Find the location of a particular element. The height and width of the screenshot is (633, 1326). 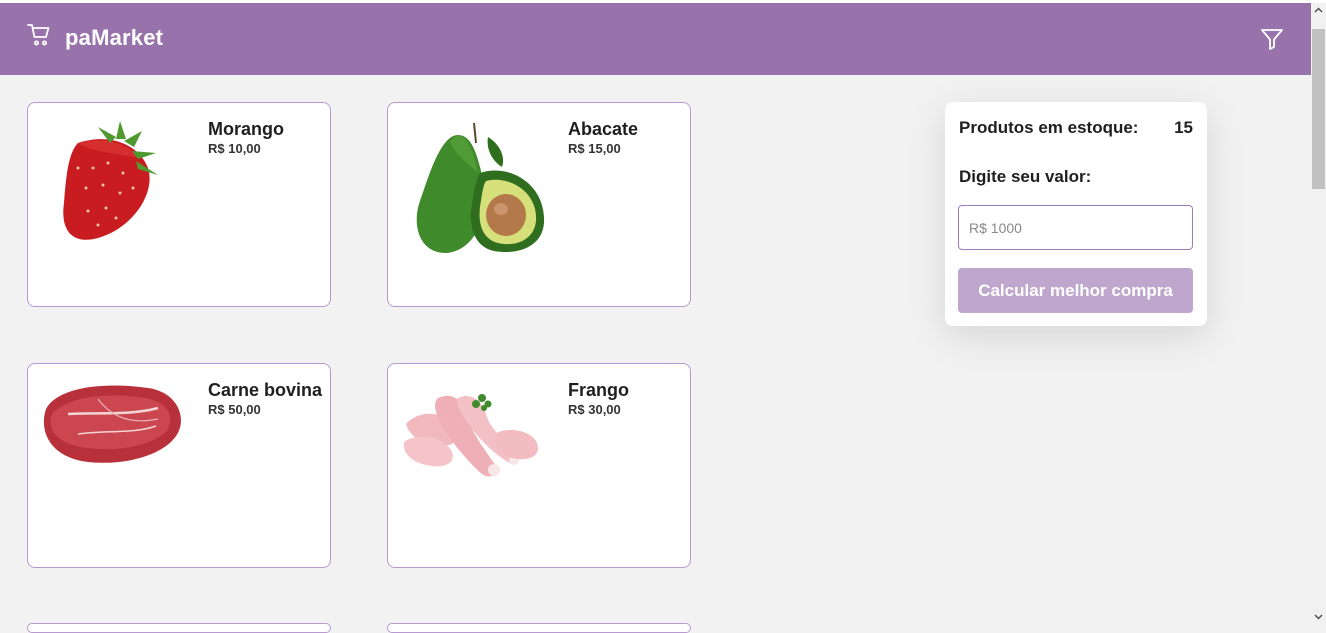

scroll-down-arrow-icon is located at coordinates (1318, 616).